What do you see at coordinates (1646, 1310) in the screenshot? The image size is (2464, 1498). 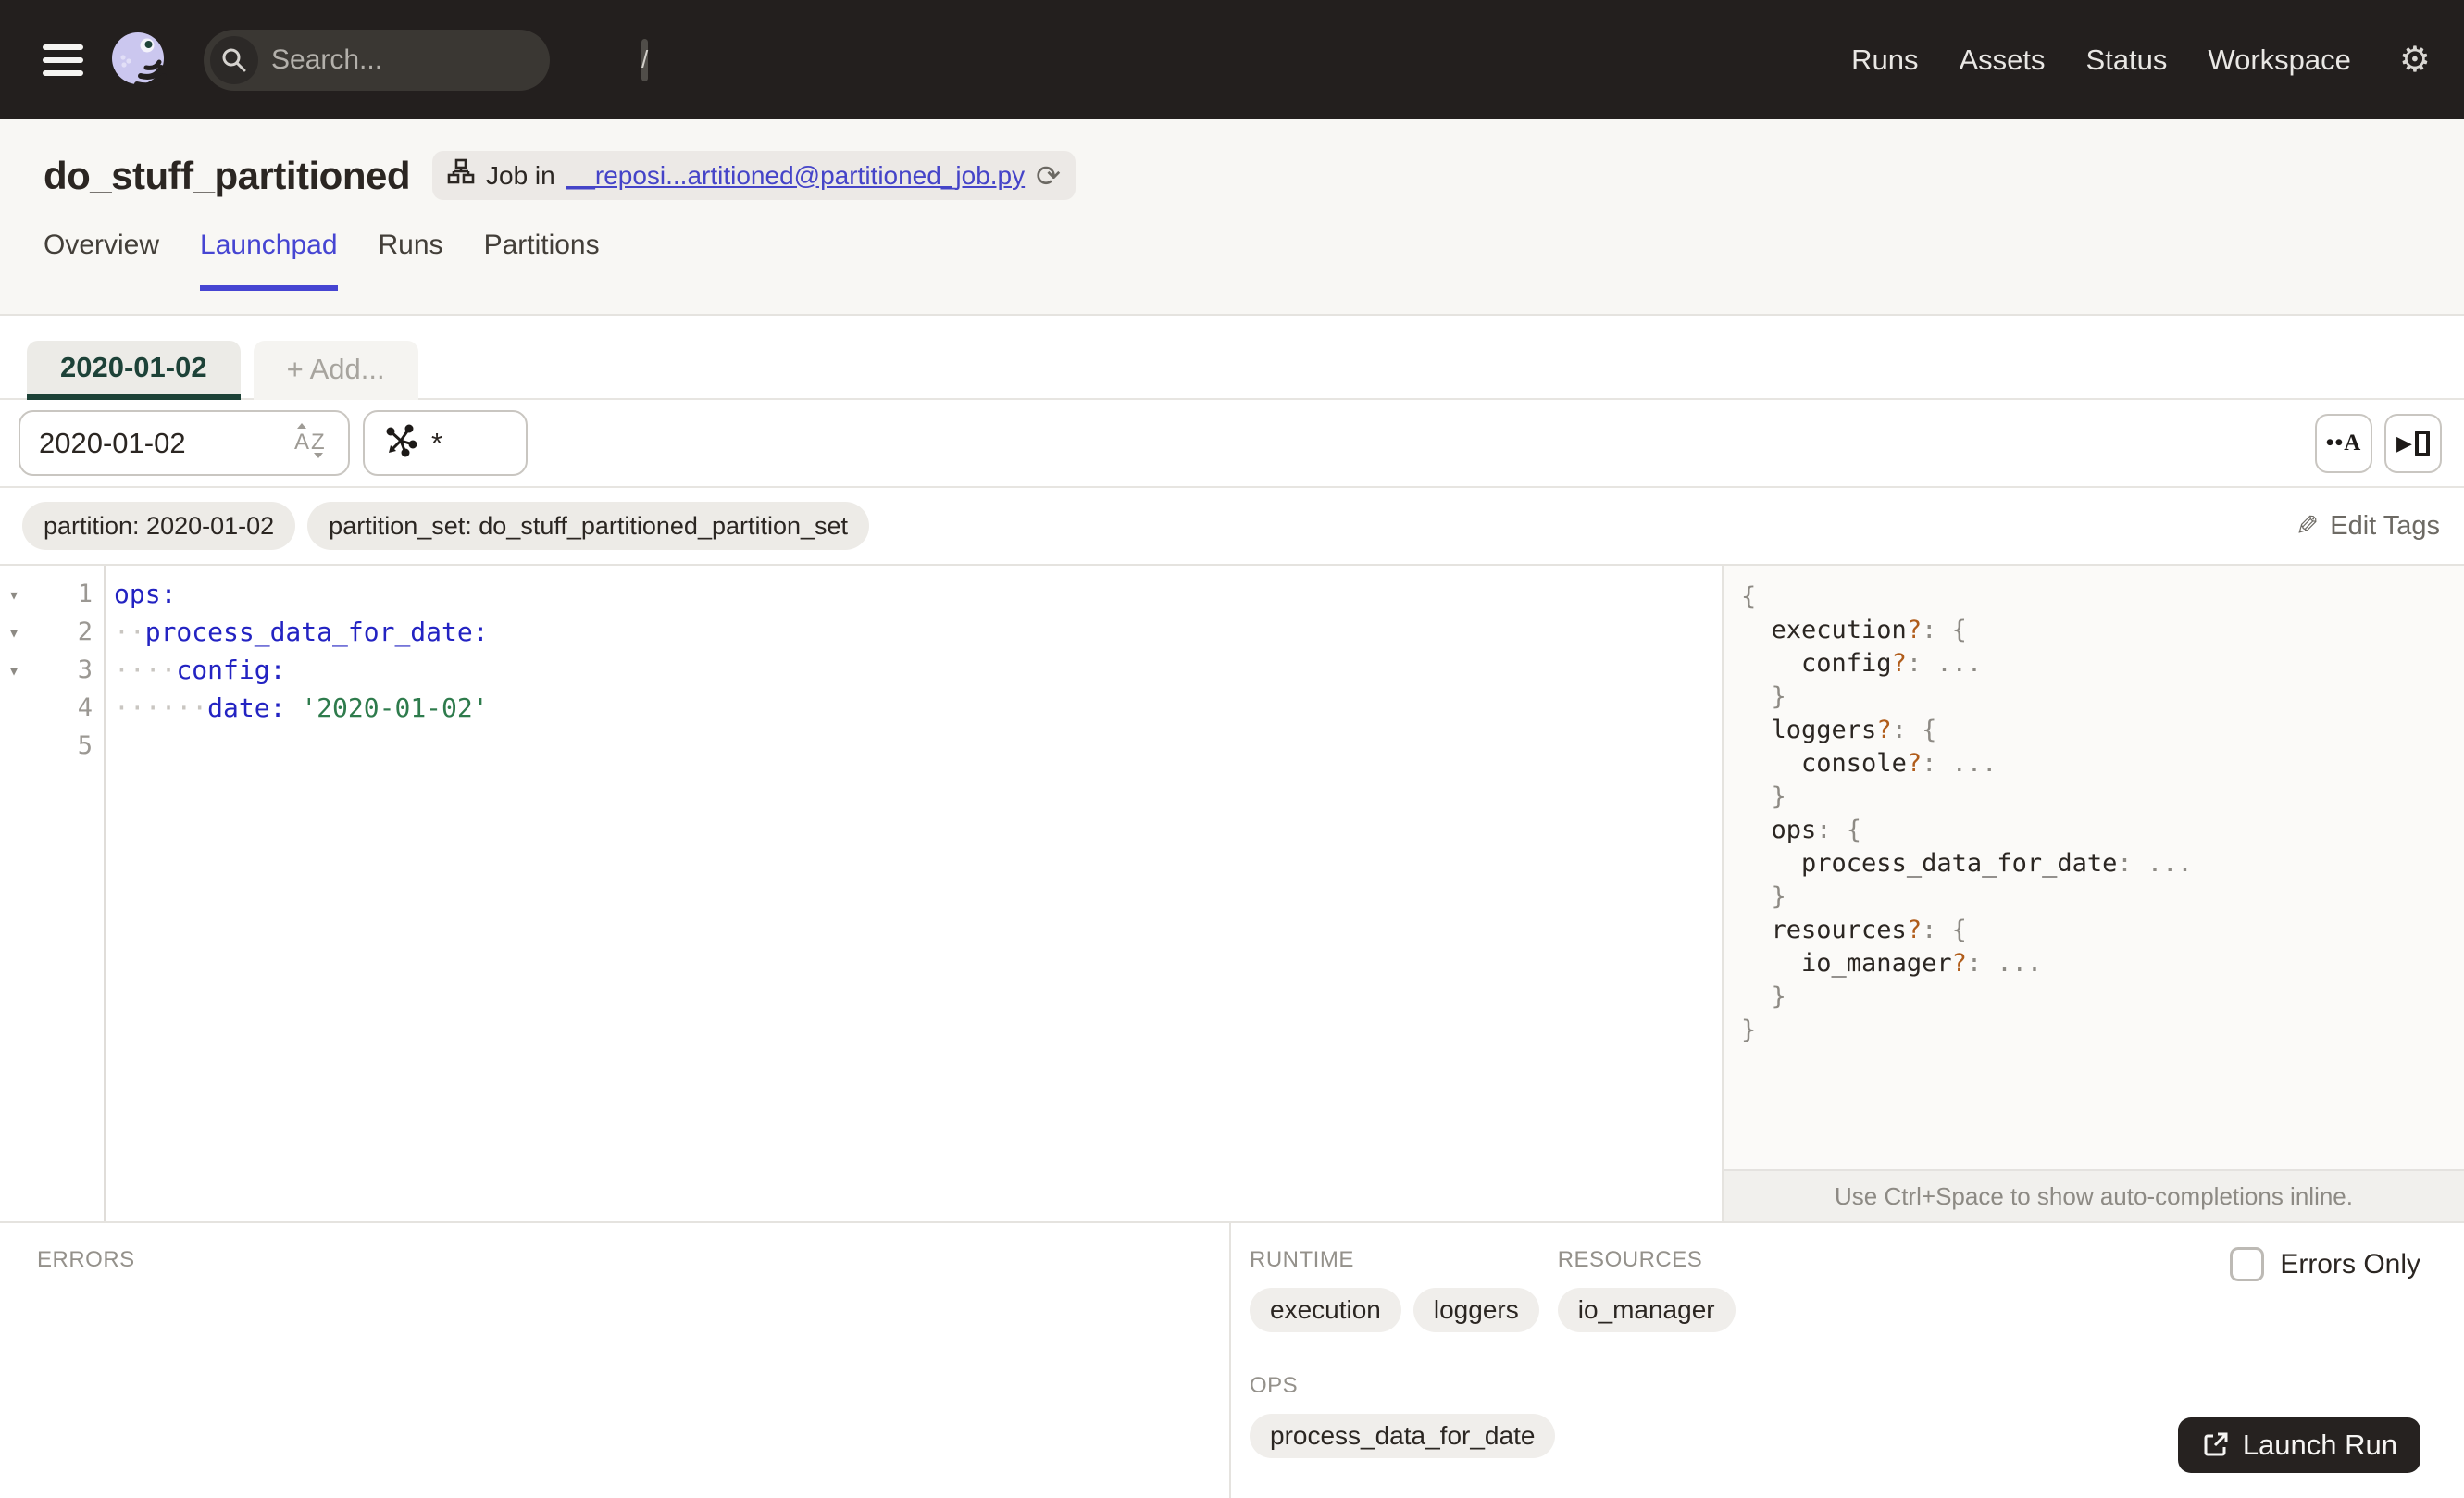 I see `summary-pill-io_manager: io_manager` at bounding box center [1646, 1310].